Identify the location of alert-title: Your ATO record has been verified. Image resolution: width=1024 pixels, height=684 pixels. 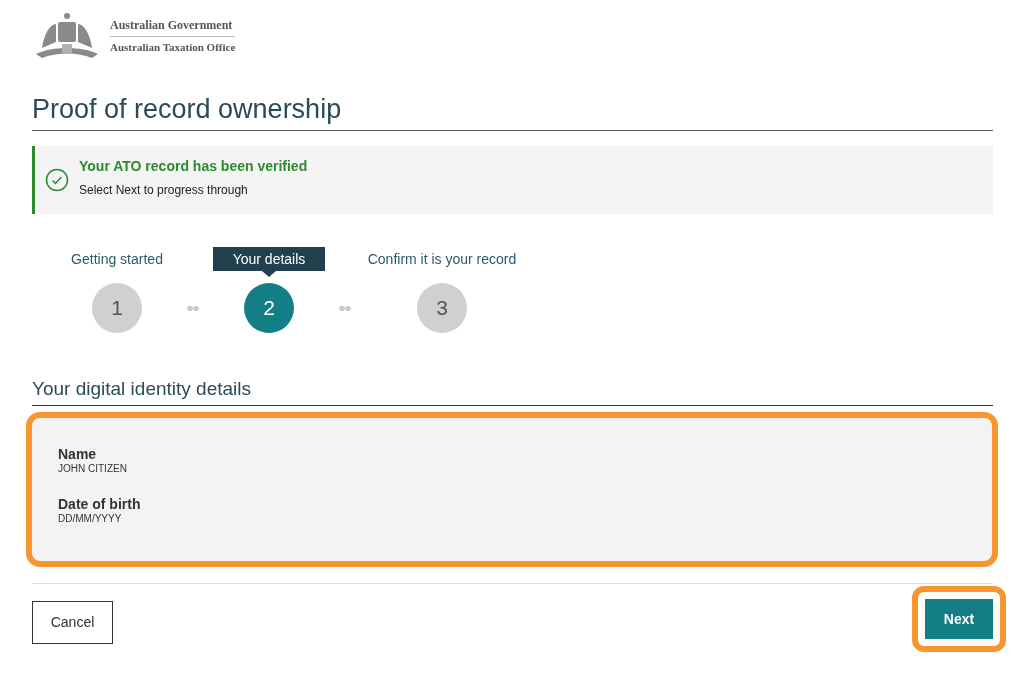
(193, 166).